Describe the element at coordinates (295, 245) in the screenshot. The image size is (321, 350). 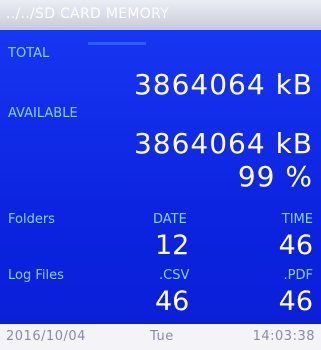
I see `time-folder-count: 46` at that location.